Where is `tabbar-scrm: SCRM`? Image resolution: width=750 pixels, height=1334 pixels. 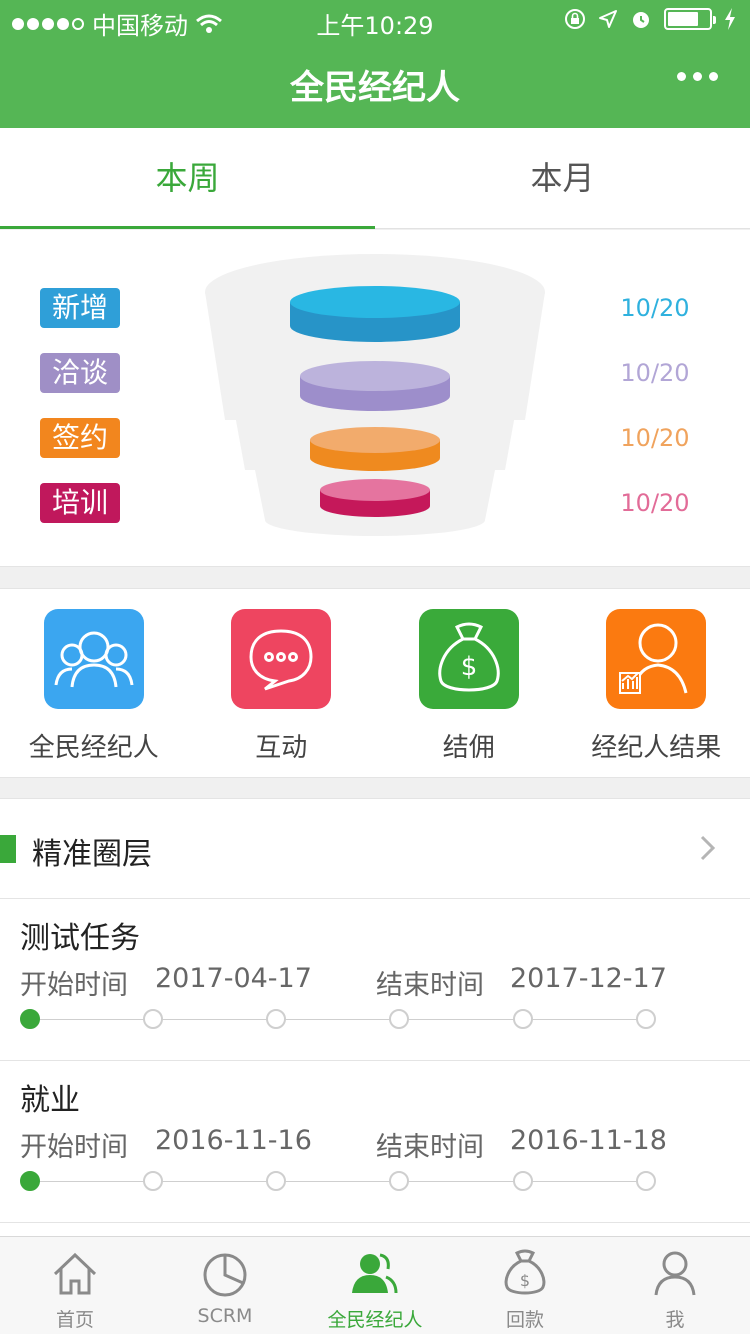 tabbar-scrm: SCRM is located at coordinates (225, 1285).